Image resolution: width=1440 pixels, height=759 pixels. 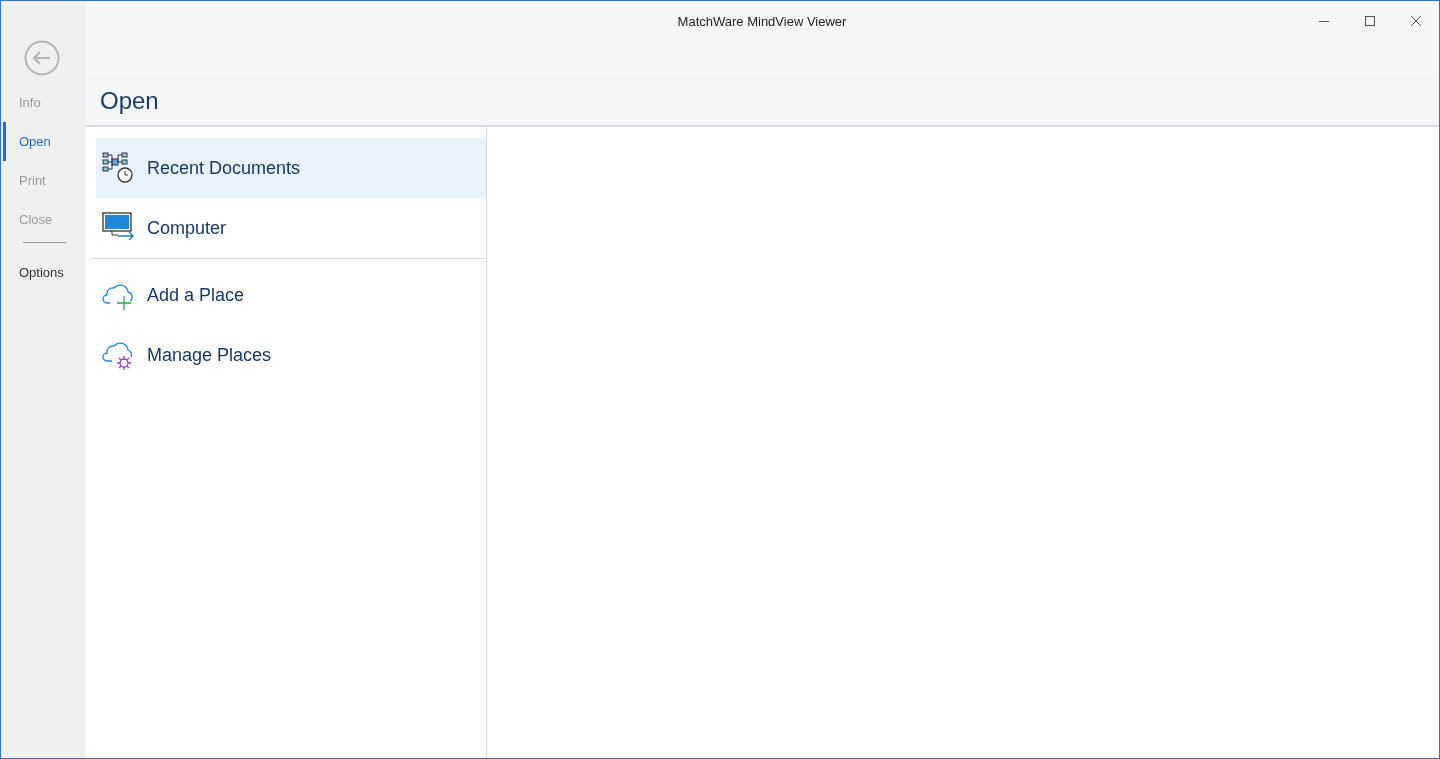 I want to click on recent-documents-icon, so click(x=118, y=168).